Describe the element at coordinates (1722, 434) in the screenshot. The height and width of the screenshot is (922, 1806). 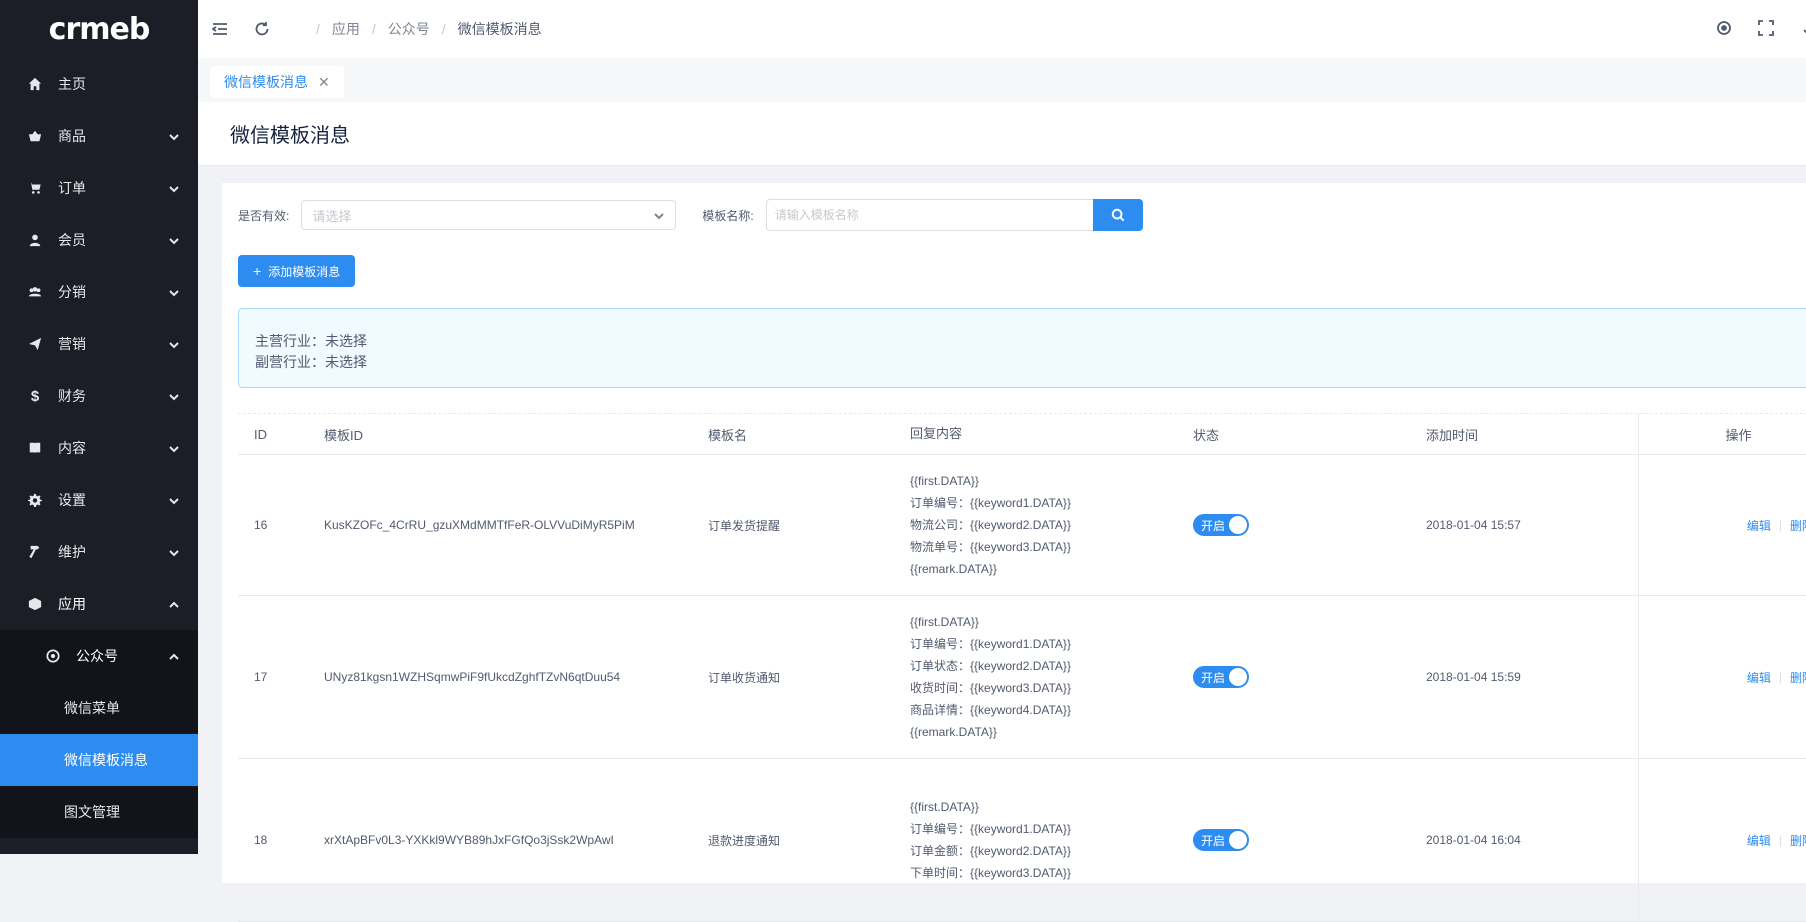
I see `column-header-actions: 操作` at that location.